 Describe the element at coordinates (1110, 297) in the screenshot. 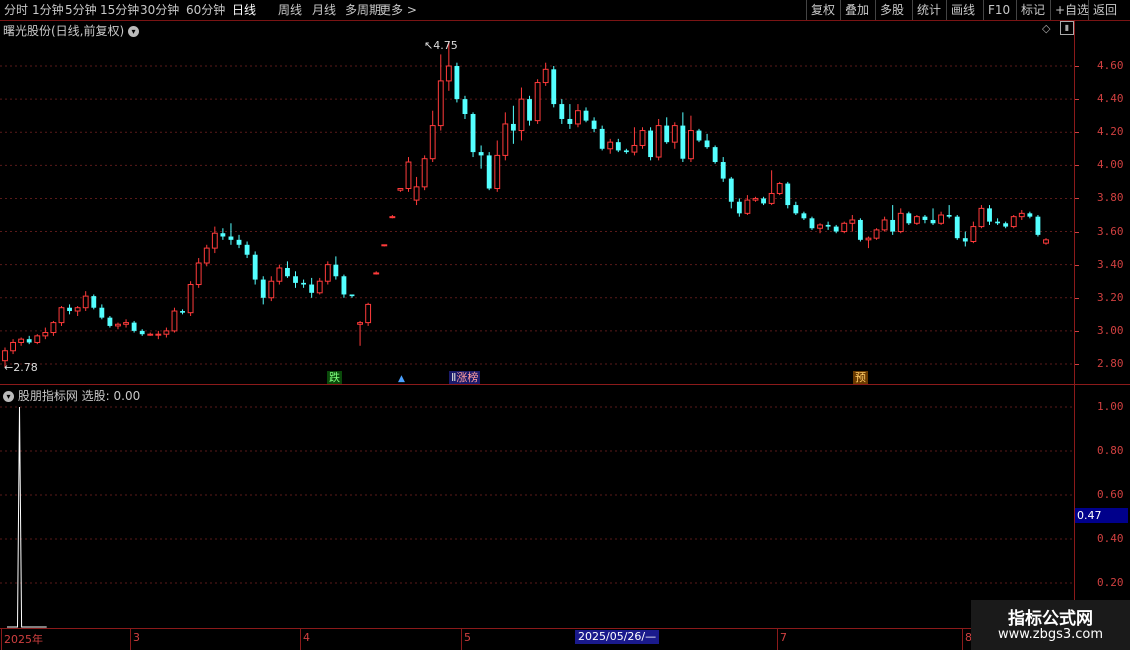

I see `price-tick-label: 3.20` at that location.